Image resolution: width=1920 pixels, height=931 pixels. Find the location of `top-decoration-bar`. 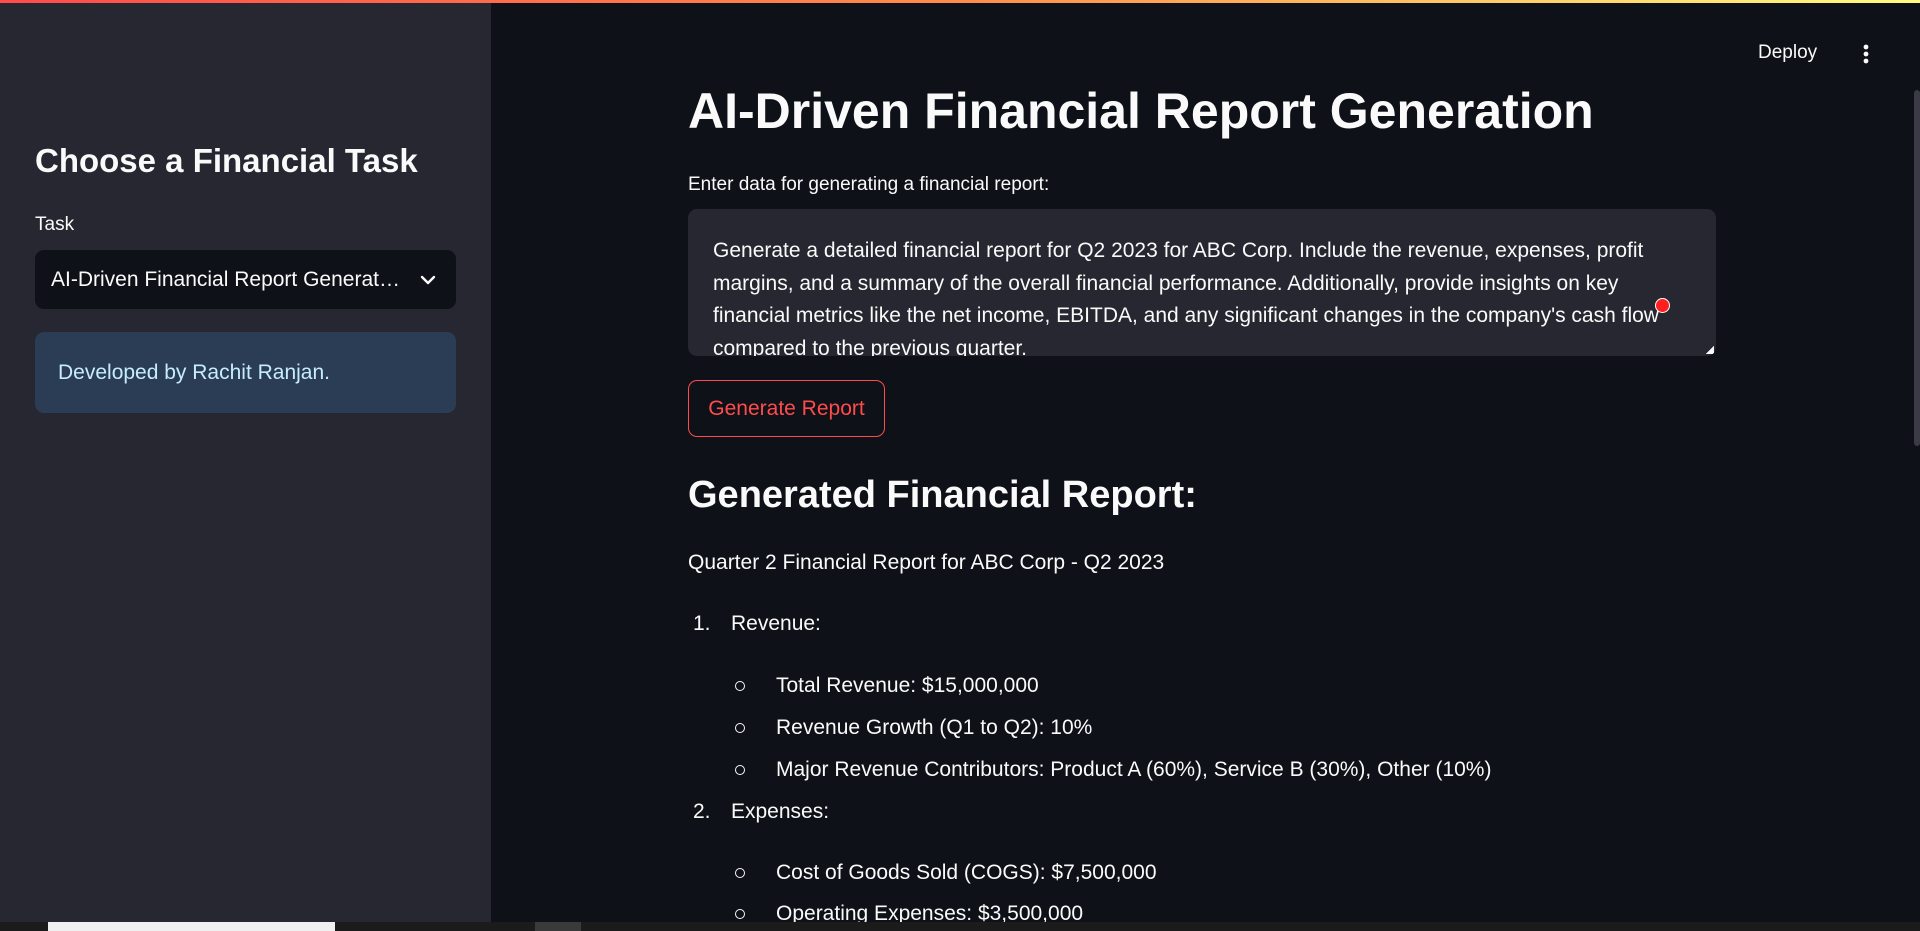

top-decoration-bar is located at coordinates (960, 1).